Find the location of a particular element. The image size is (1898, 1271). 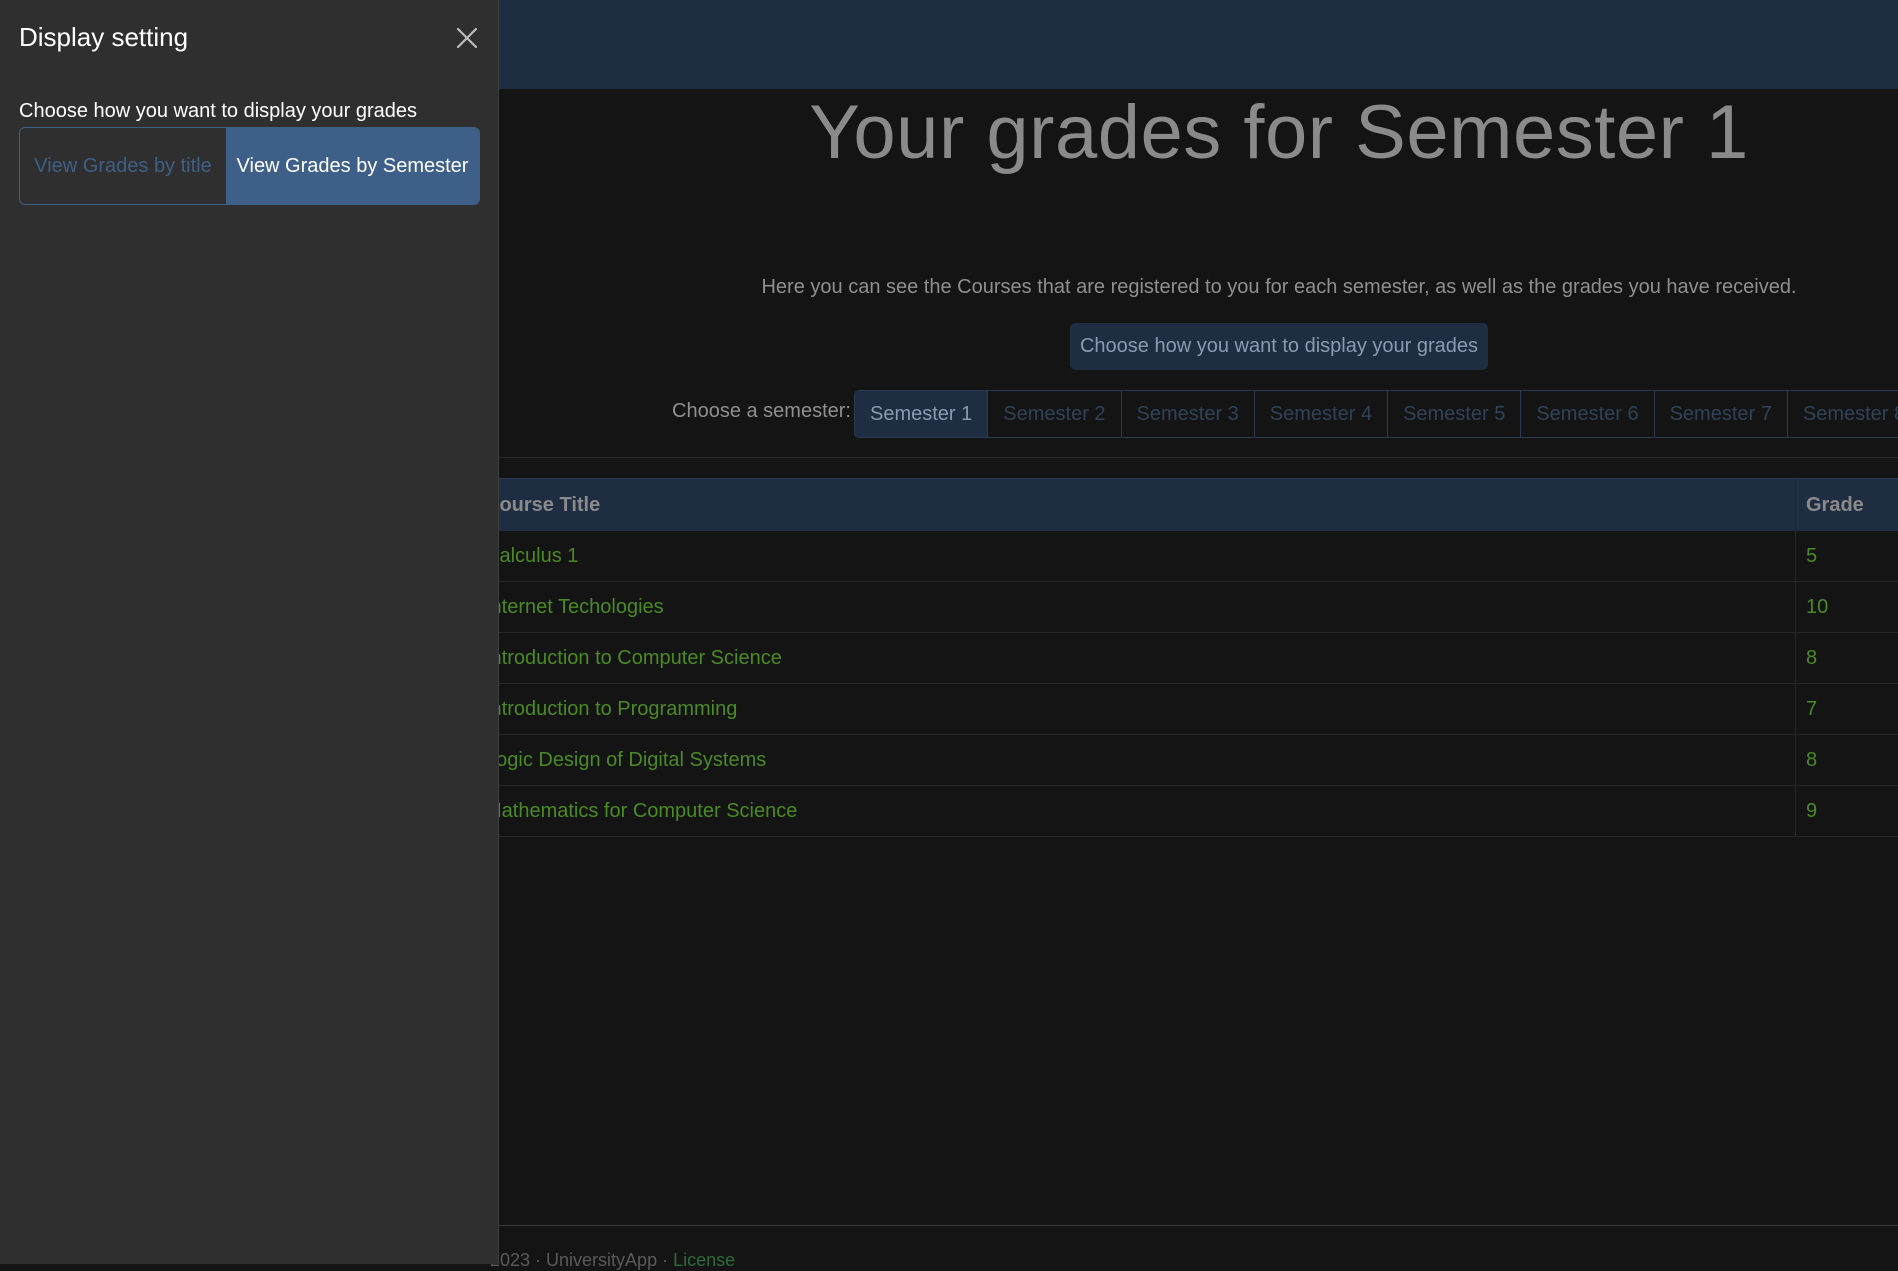

footer: 2023 · UniversityApp · License is located at coordinates (612, 1260).